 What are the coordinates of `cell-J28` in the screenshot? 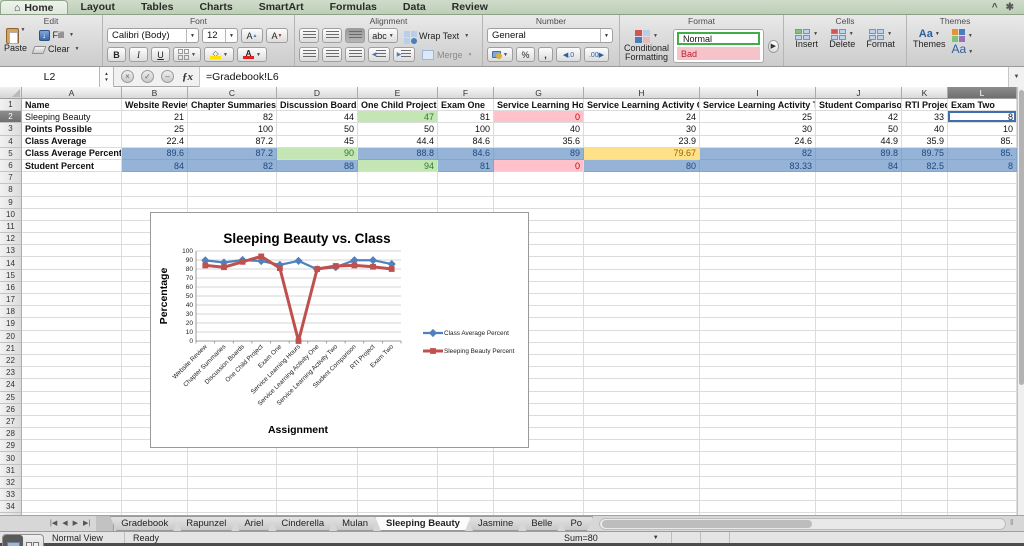 It's located at (859, 434).